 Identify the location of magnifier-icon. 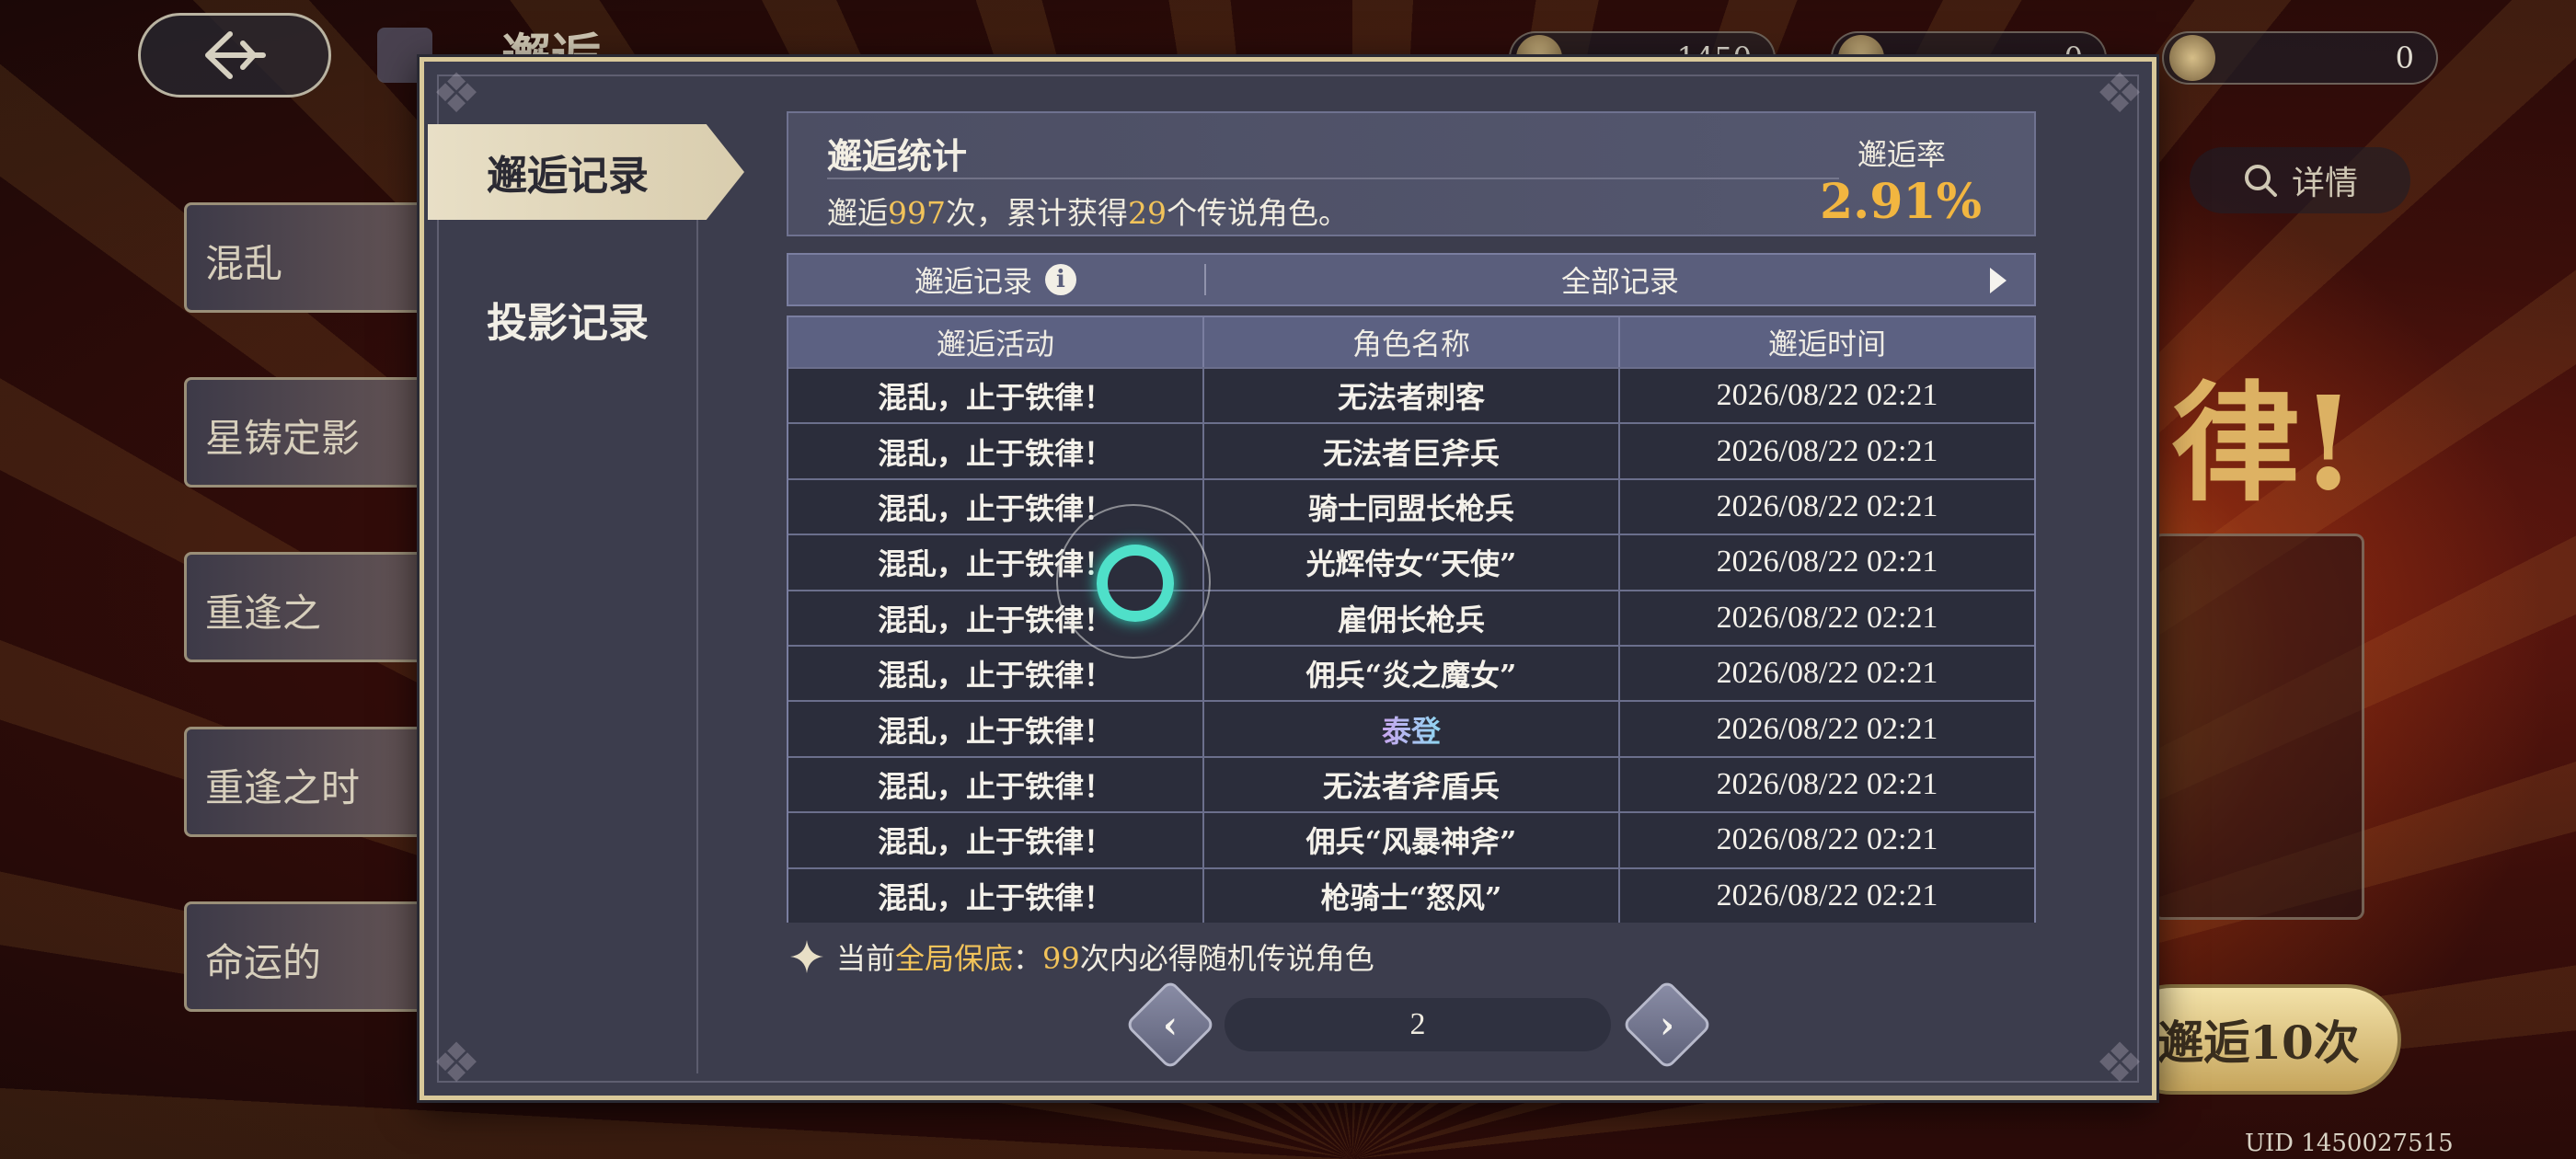
(2260, 181).